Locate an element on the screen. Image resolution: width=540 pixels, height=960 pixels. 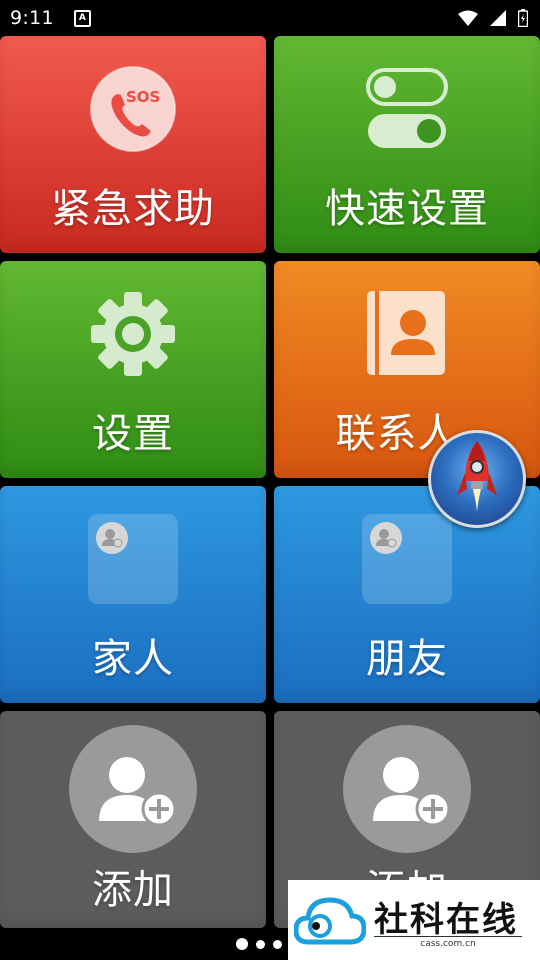
address-book-icon is located at coordinates (406, 333).